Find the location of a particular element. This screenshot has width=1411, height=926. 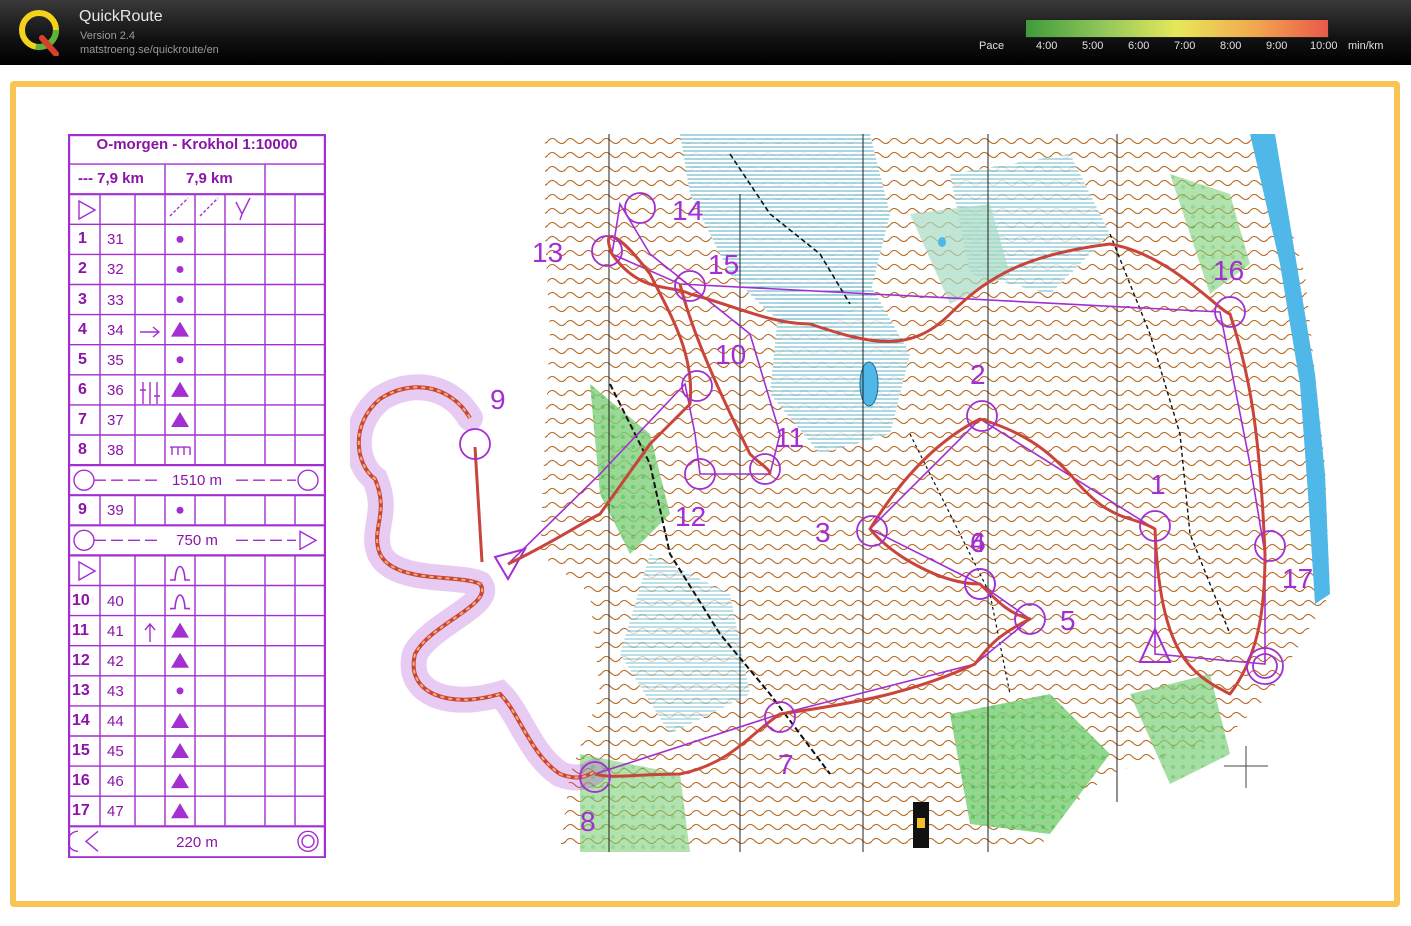

control-number: 4 is located at coordinates (82, 329).